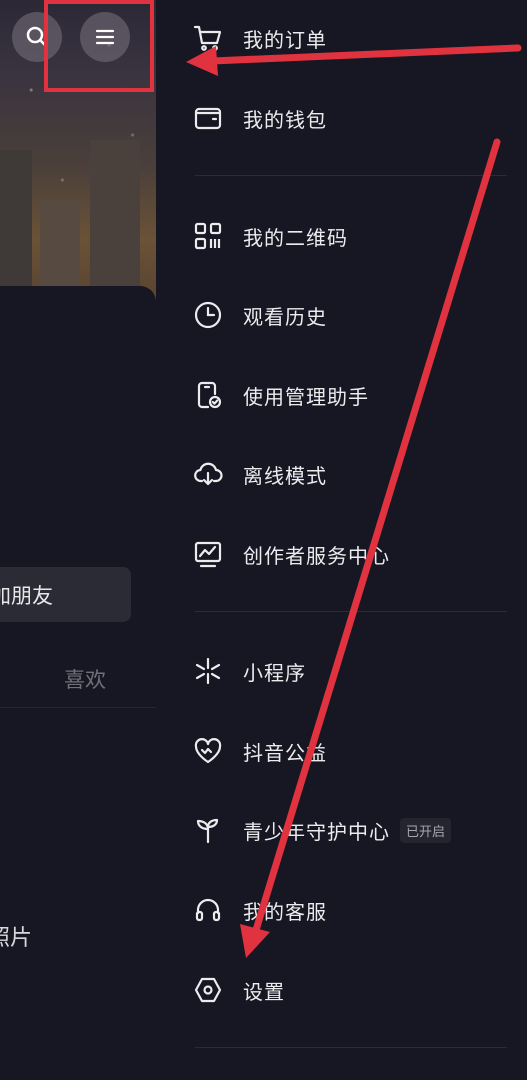 This screenshot has width=527, height=1080. What do you see at coordinates (341, 118) in the screenshot?
I see `menu-item-my-wallet: 我的钱包` at bounding box center [341, 118].